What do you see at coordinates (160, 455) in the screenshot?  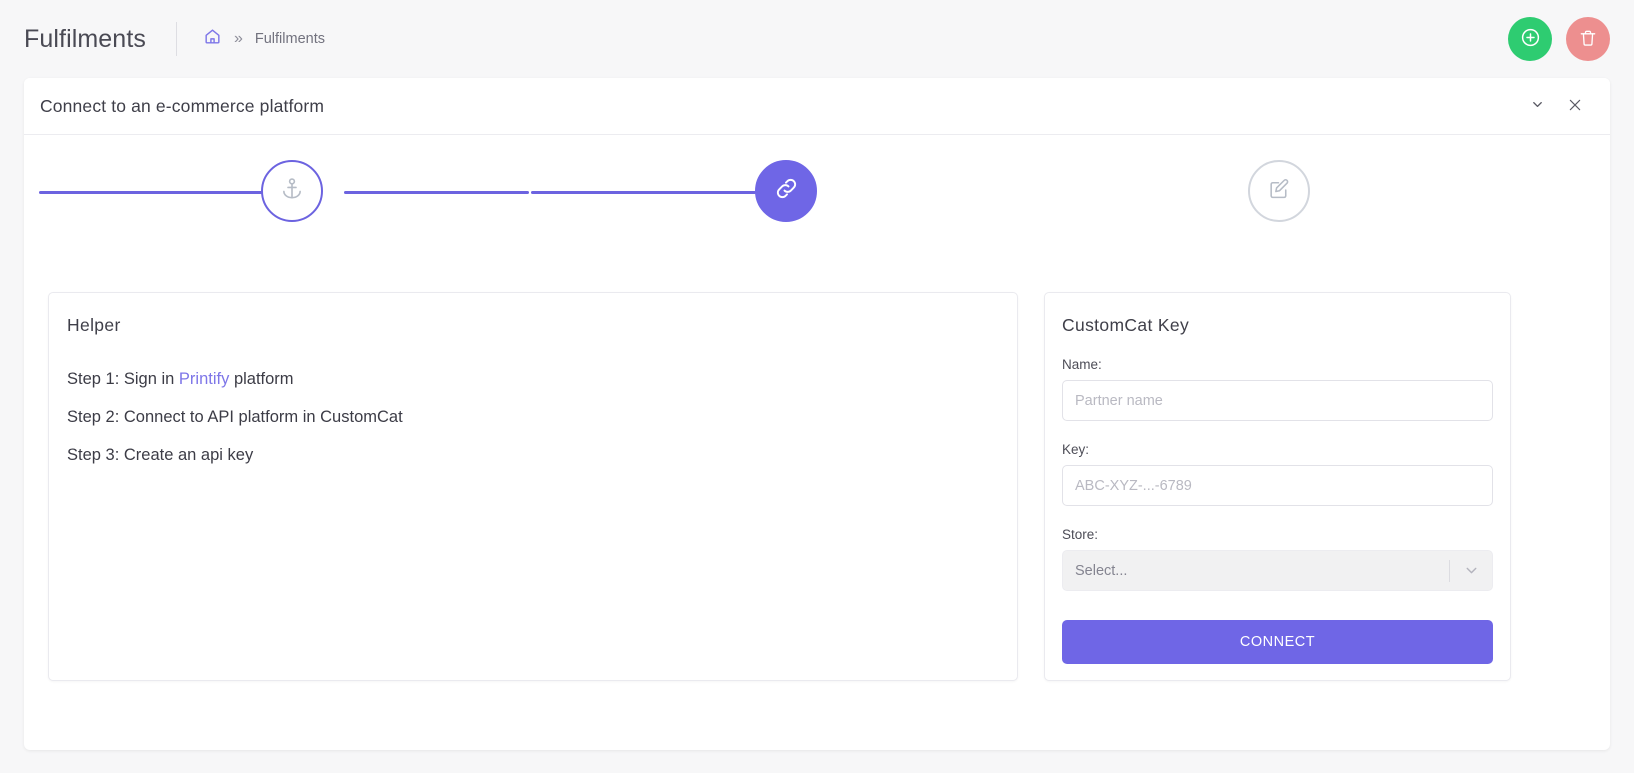 I see `helper-step-3-text: Step 3: Create an api key` at bounding box center [160, 455].